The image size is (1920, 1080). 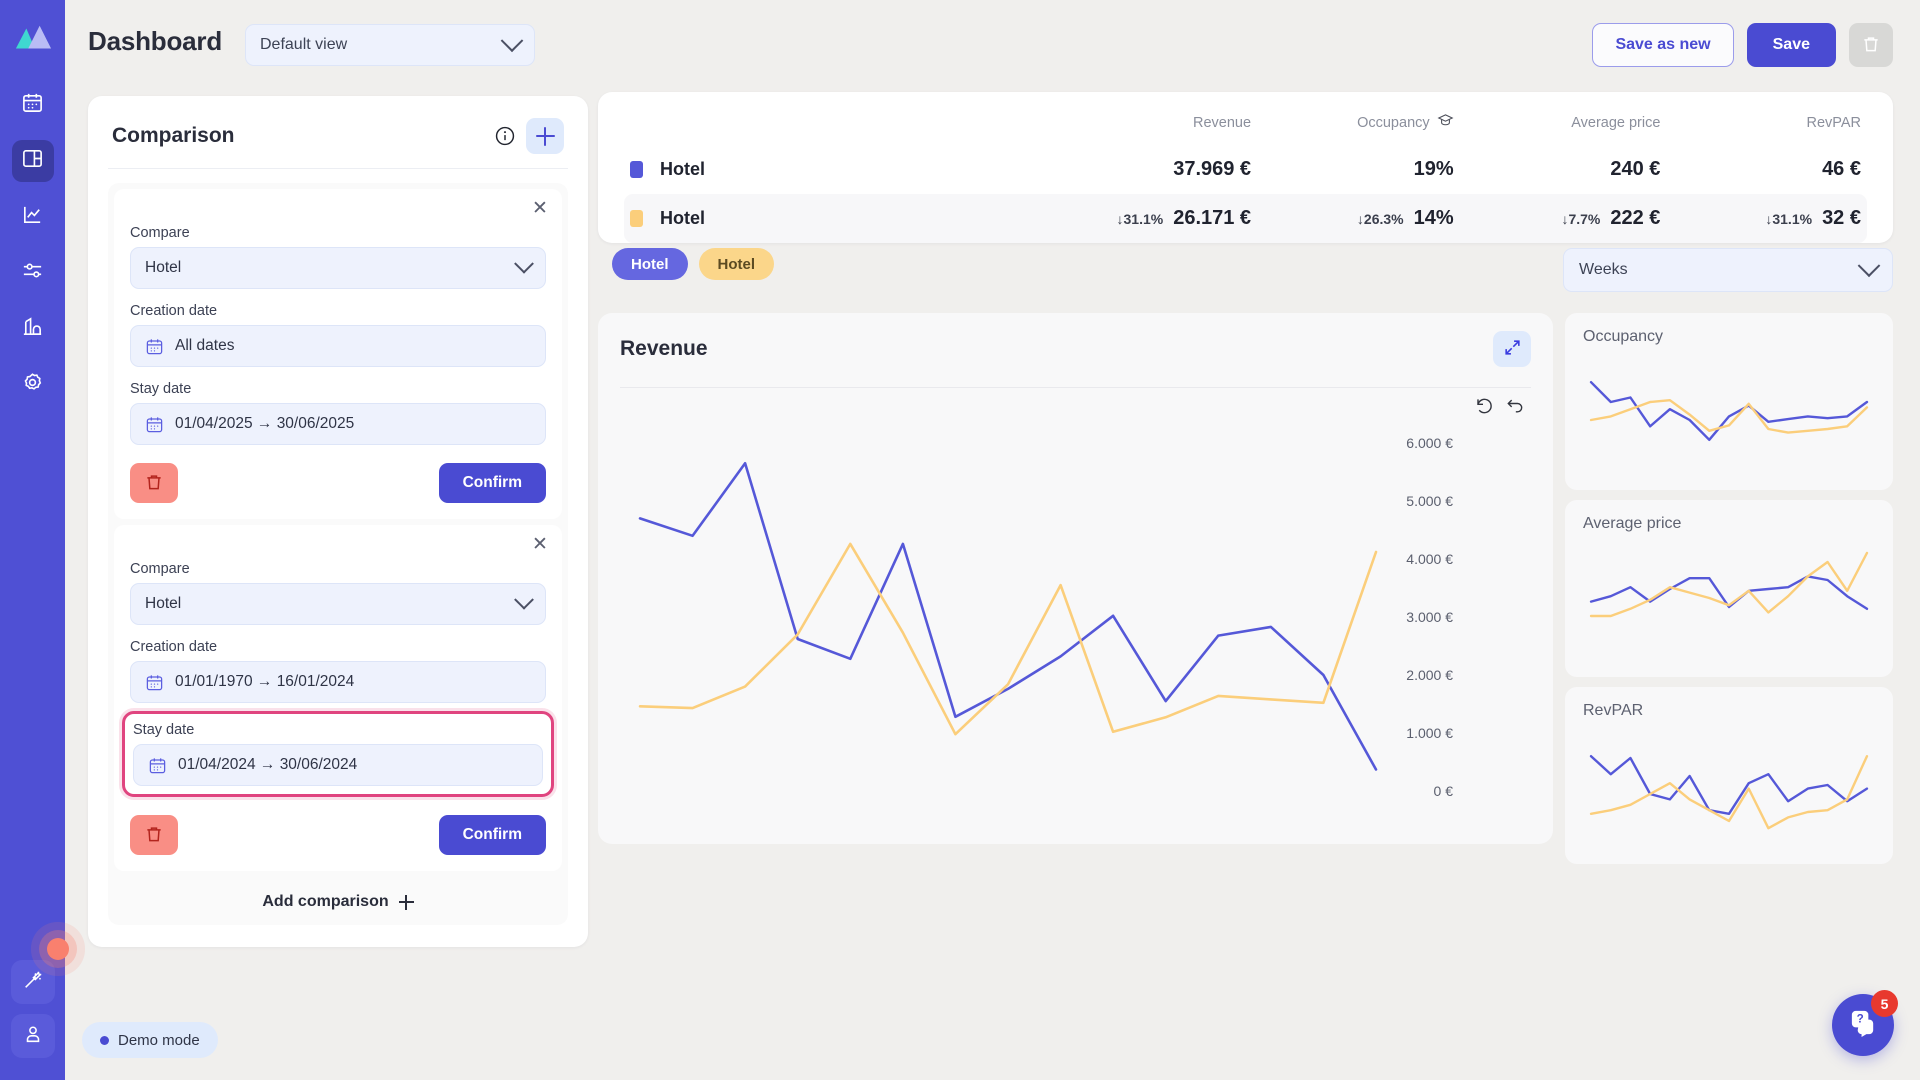 What do you see at coordinates (545, 136) in the screenshot?
I see `add-comparison-button` at bounding box center [545, 136].